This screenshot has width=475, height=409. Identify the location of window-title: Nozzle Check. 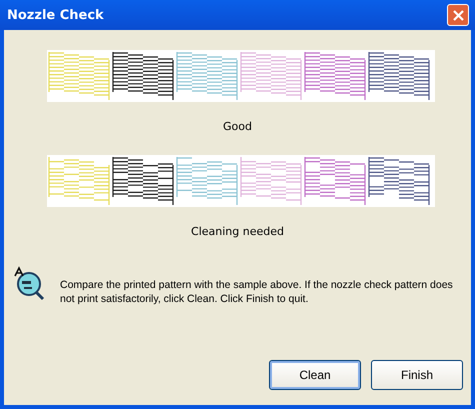
(55, 15).